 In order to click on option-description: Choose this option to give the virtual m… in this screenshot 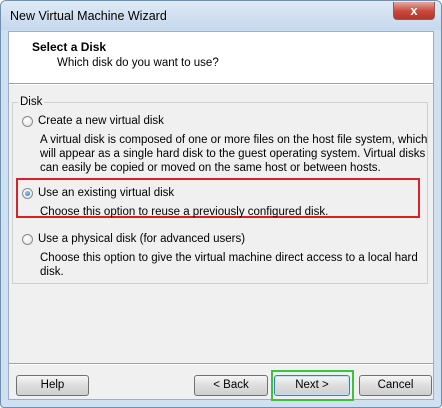, I will do `click(229, 265)`.